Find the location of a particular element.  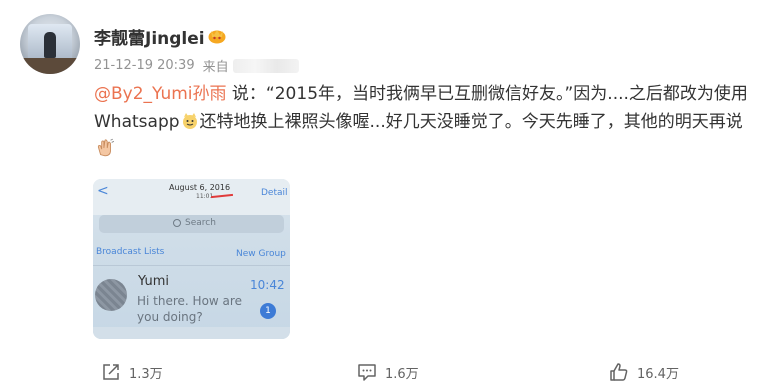

broadcast-lists-label: Broadcast Lists is located at coordinates (130, 252).